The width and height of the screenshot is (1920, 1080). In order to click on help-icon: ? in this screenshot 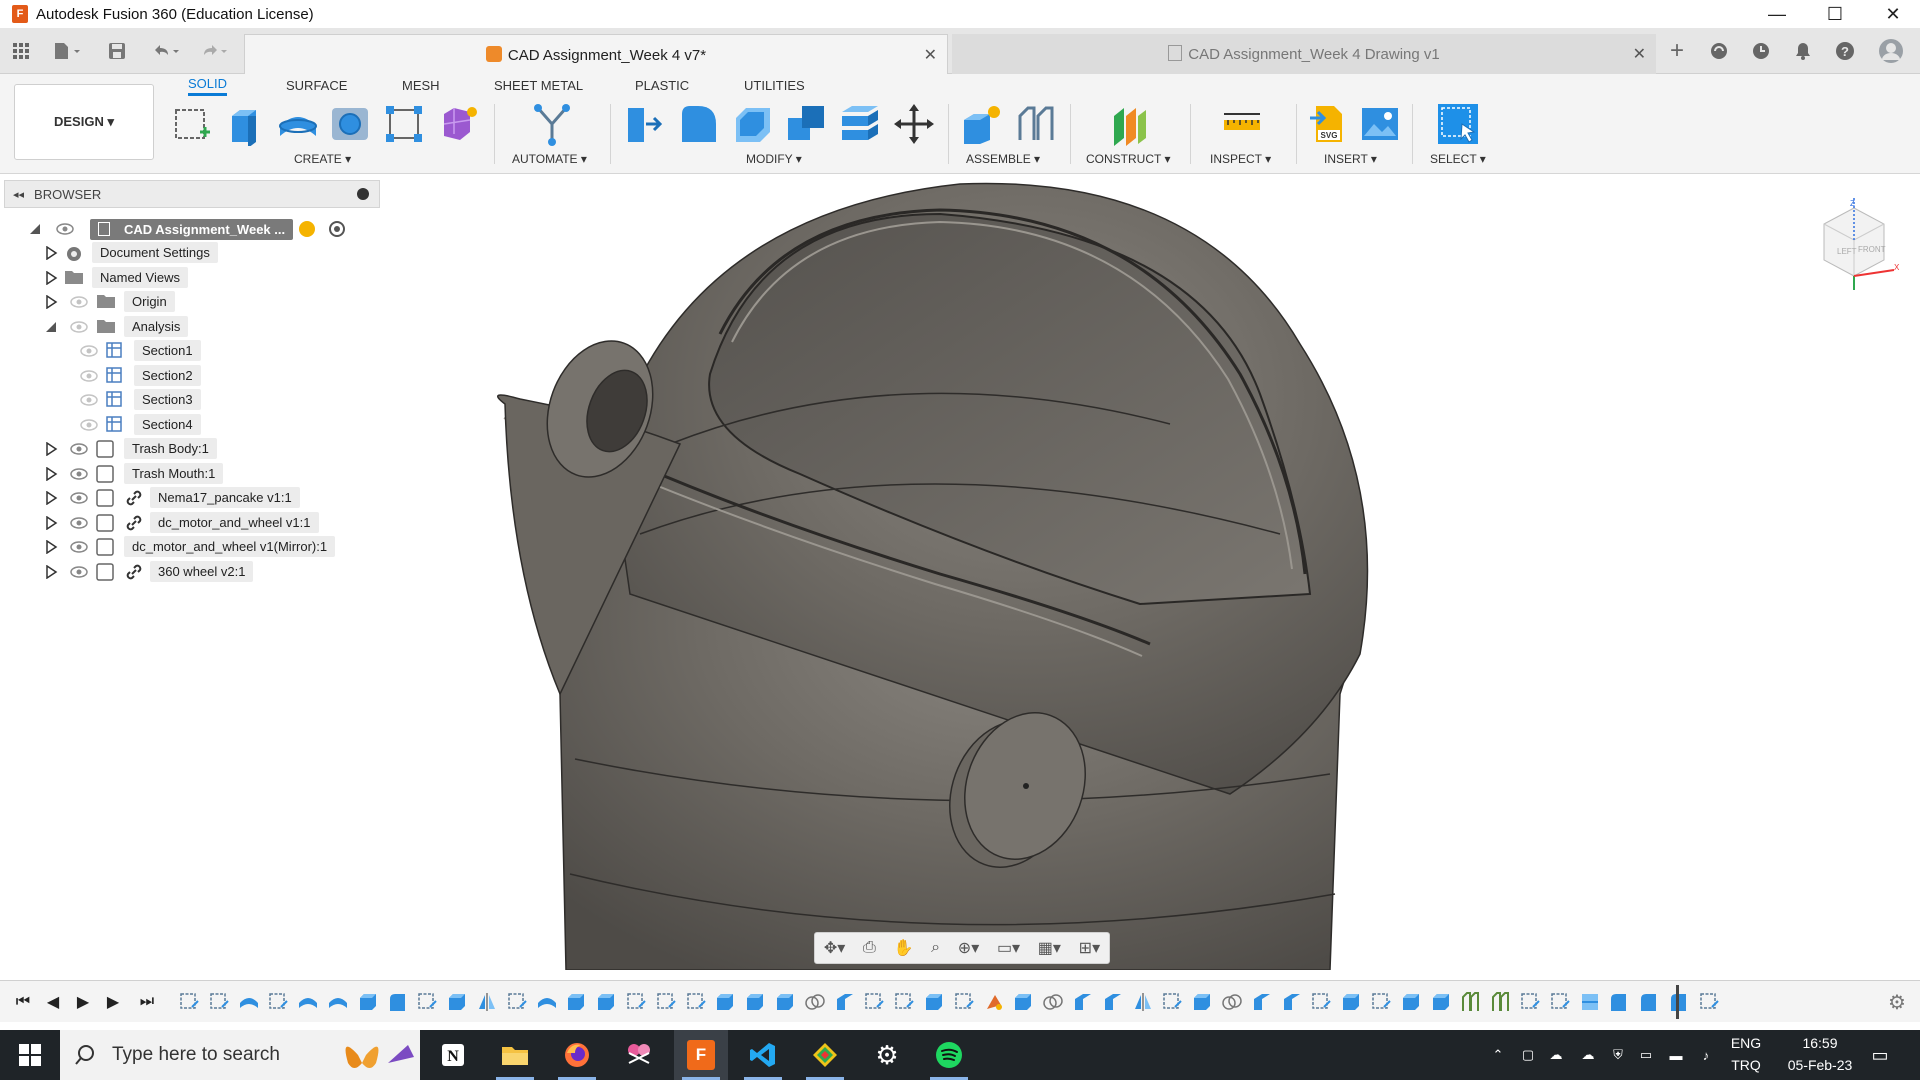, I will do `click(1845, 51)`.